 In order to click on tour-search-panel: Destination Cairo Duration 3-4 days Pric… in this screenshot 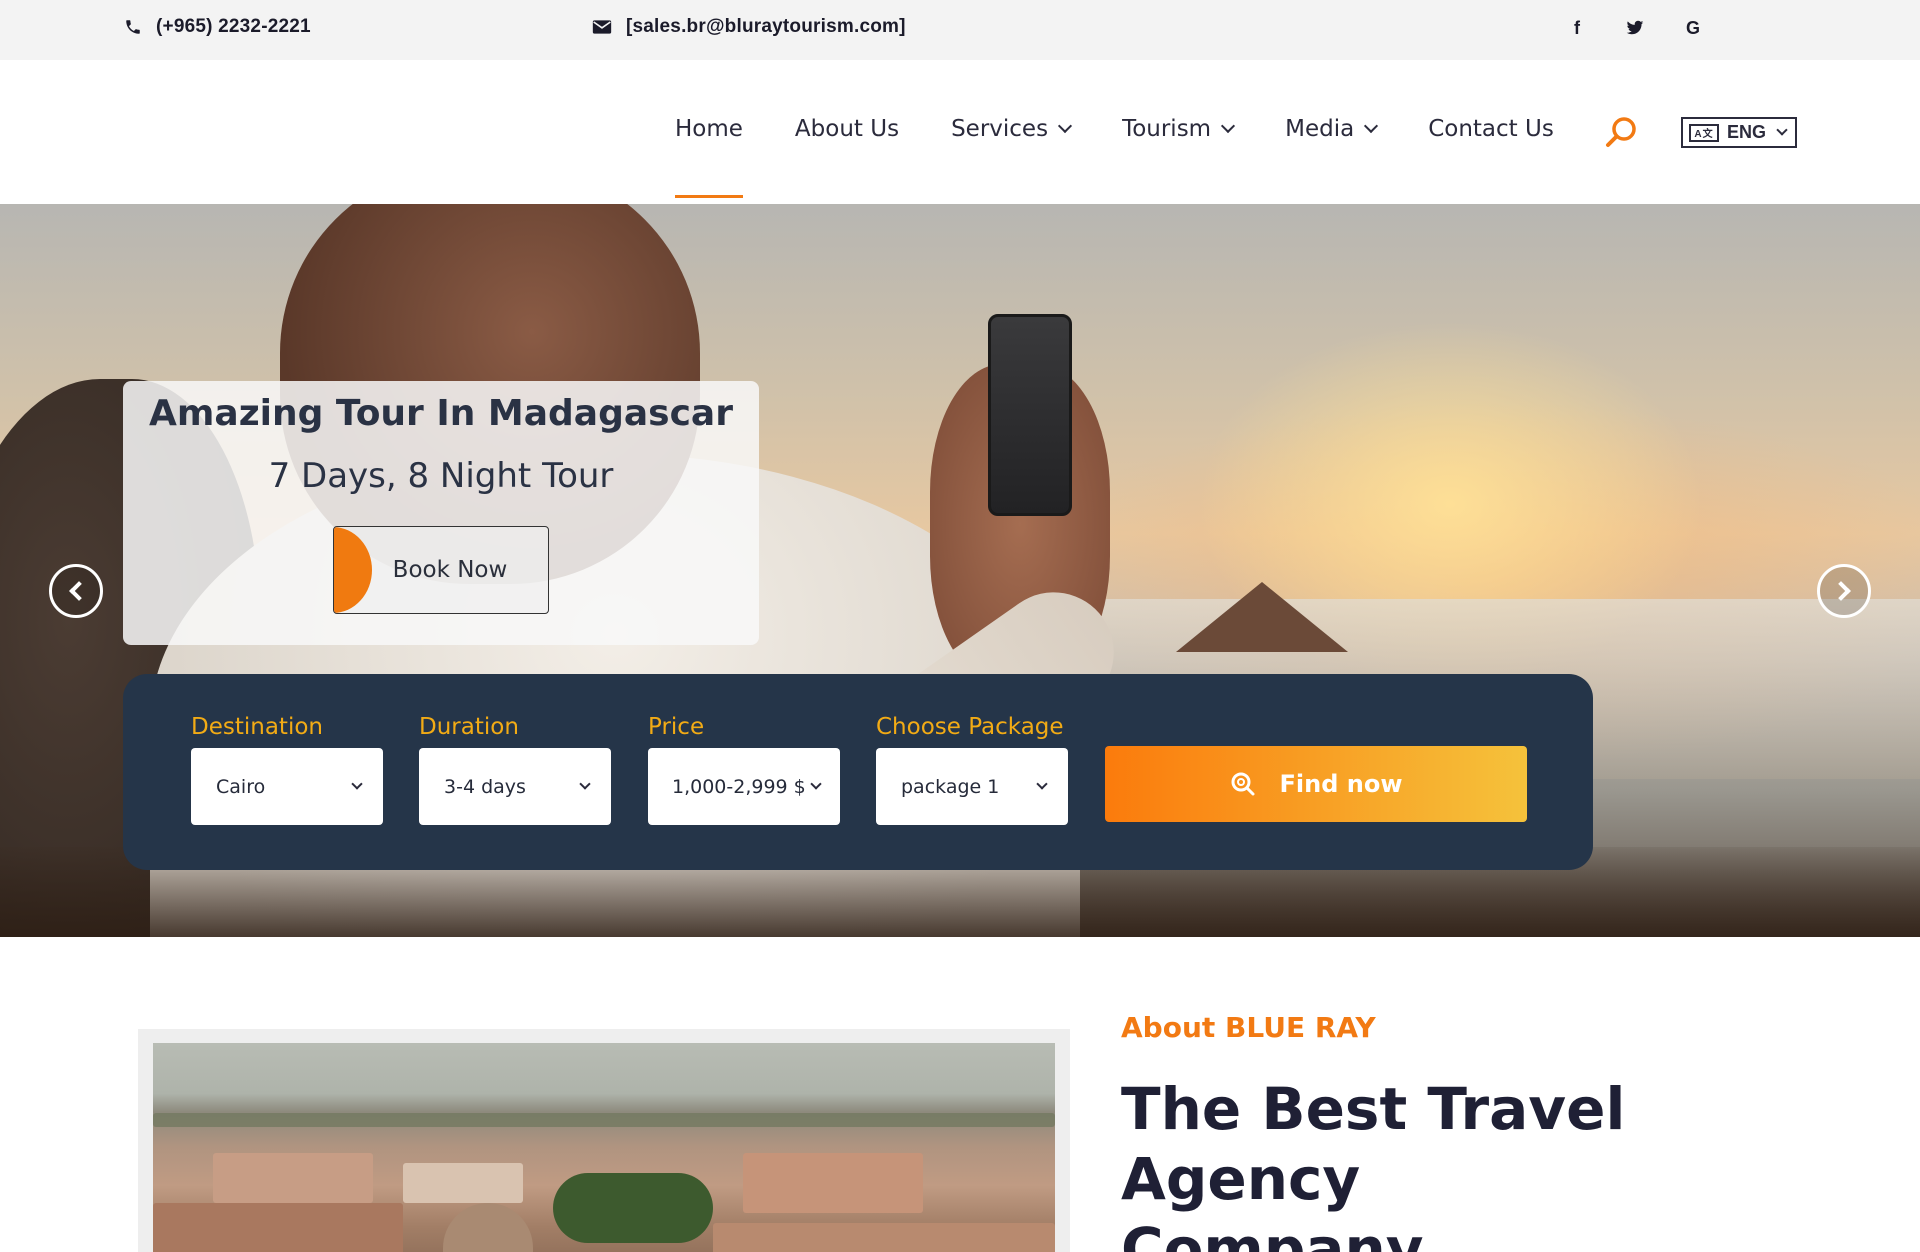, I will do `click(858, 772)`.